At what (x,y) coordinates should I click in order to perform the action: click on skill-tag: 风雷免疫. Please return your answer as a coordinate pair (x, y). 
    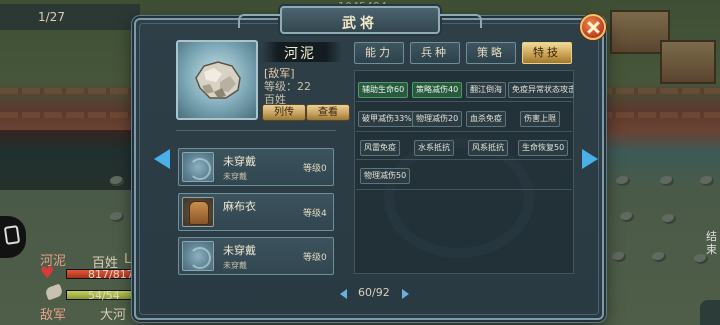
    Looking at the image, I should click on (380, 148).